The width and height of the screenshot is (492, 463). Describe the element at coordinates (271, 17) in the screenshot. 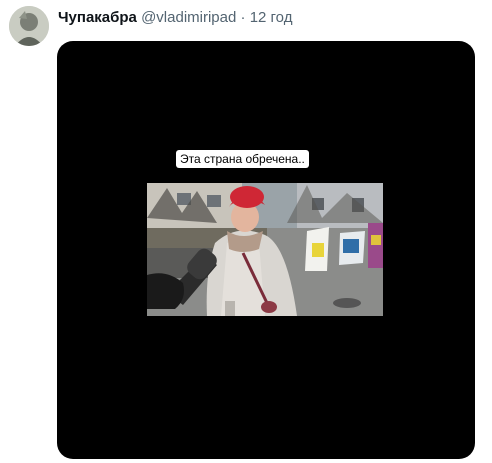

I see `tweet-time: 12 год` at that location.